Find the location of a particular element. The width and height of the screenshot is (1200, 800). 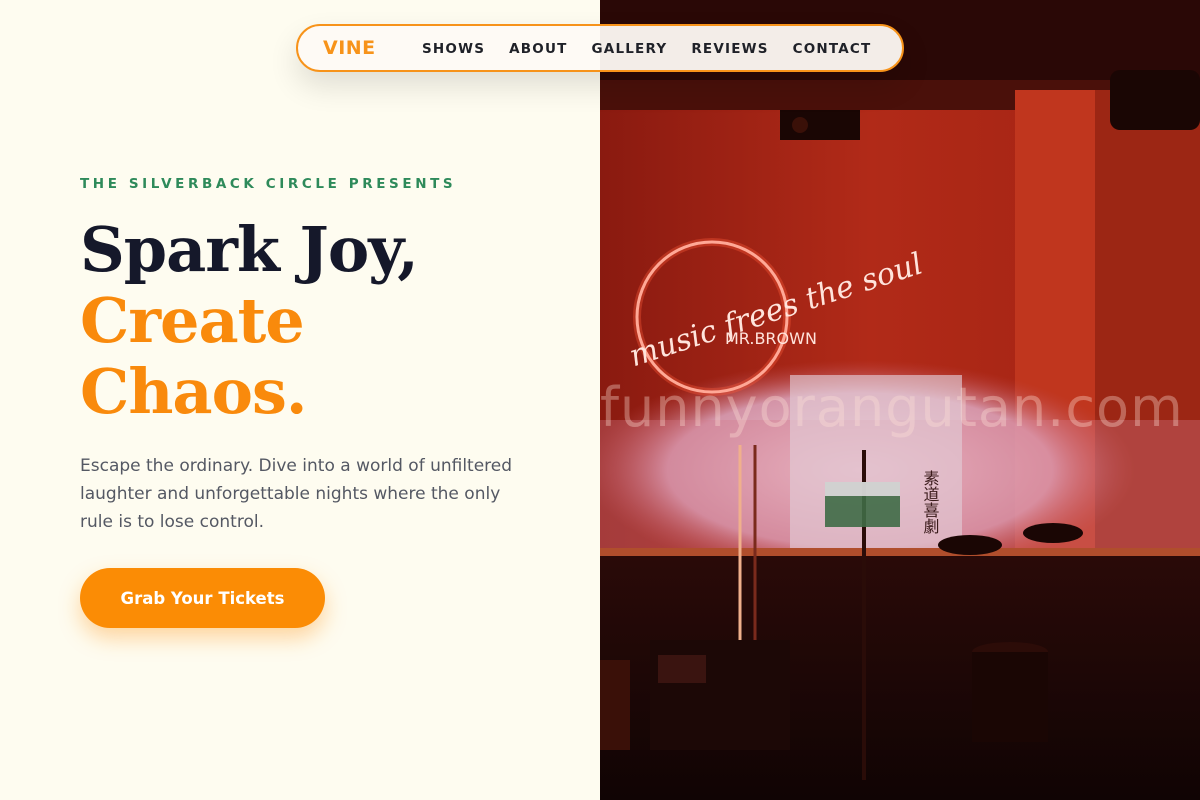

nav-link-shows: SHOWS is located at coordinates (453, 49).